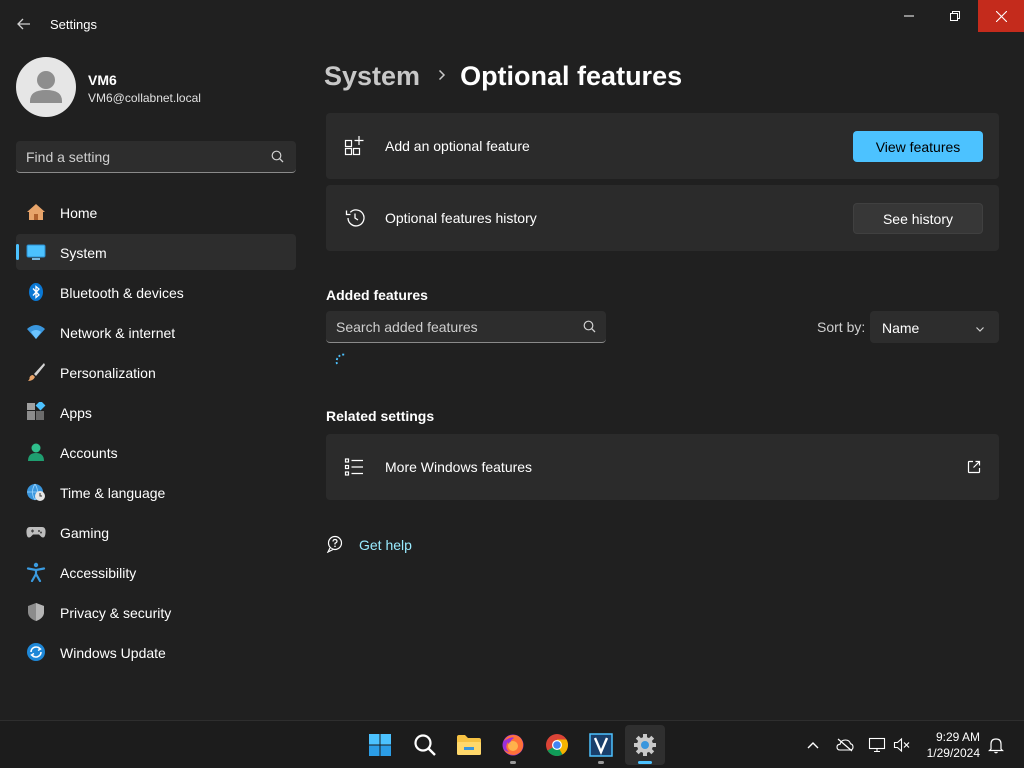 This screenshot has height=768, width=1024. What do you see at coordinates (355, 467) in the screenshot?
I see `list-icon` at bounding box center [355, 467].